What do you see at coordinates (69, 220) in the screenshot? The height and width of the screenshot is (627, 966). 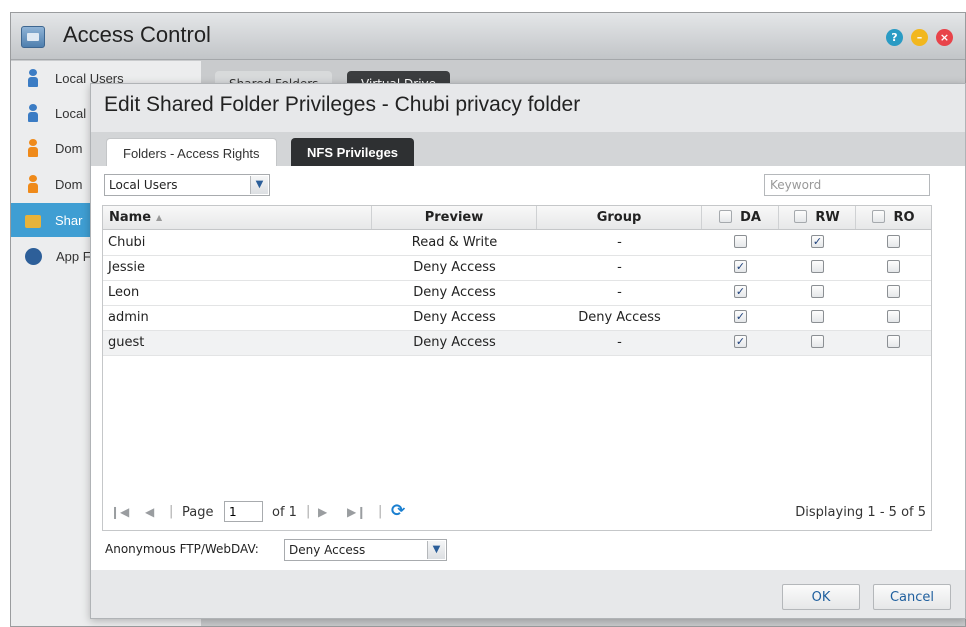 I see `sidebar-item-label: Shar` at bounding box center [69, 220].